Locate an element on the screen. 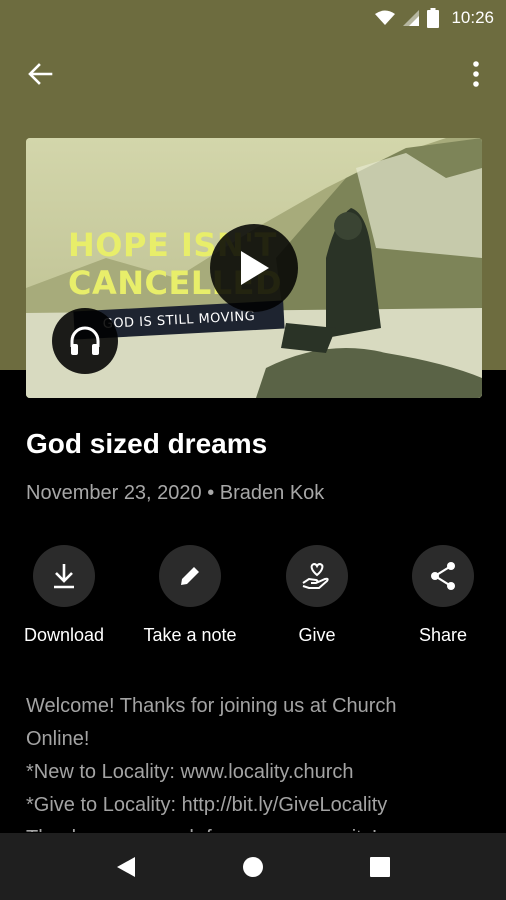 The width and height of the screenshot is (506, 900). nav-home-button is located at coordinates (253, 867).